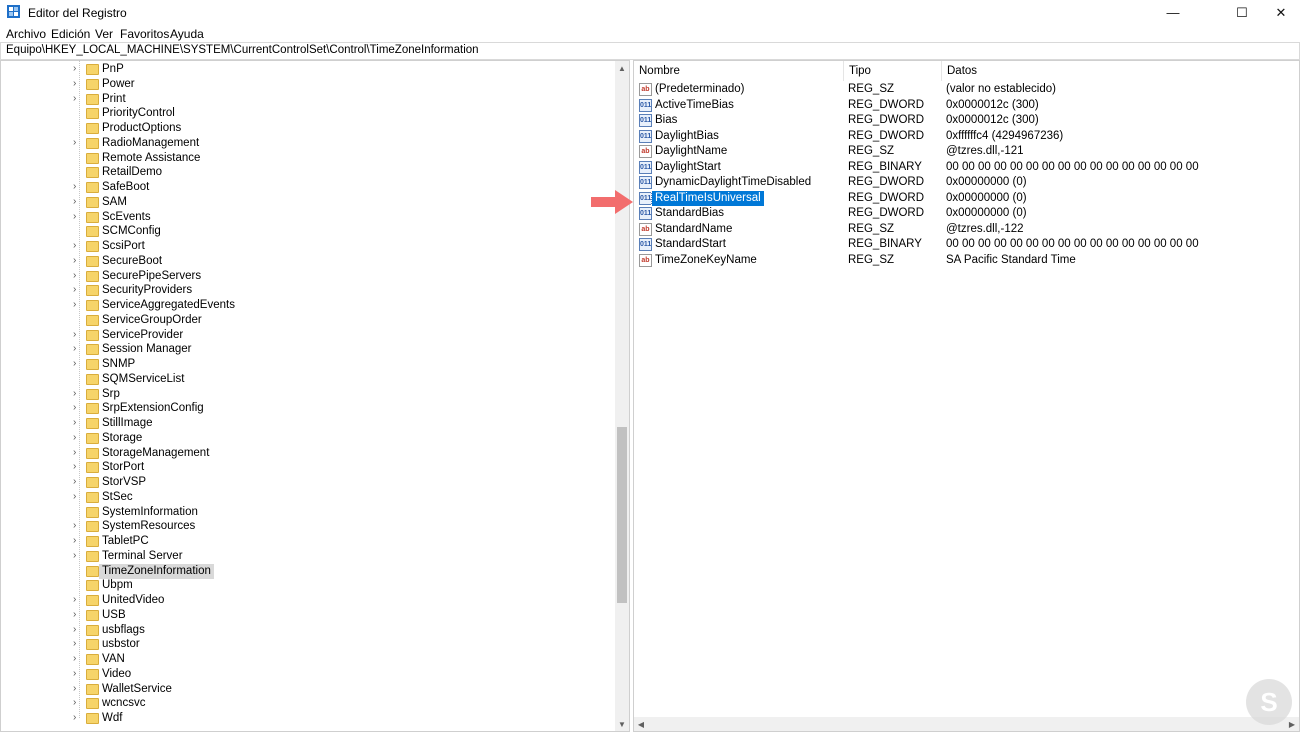  Describe the element at coordinates (301, 453) in the screenshot. I see `tree-item: › StorageManagement` at that location.